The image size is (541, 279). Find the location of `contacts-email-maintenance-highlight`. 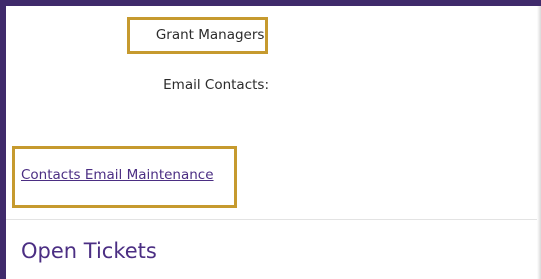

contacts-email-maintenance-highlight is located at coordinates (124, 177).